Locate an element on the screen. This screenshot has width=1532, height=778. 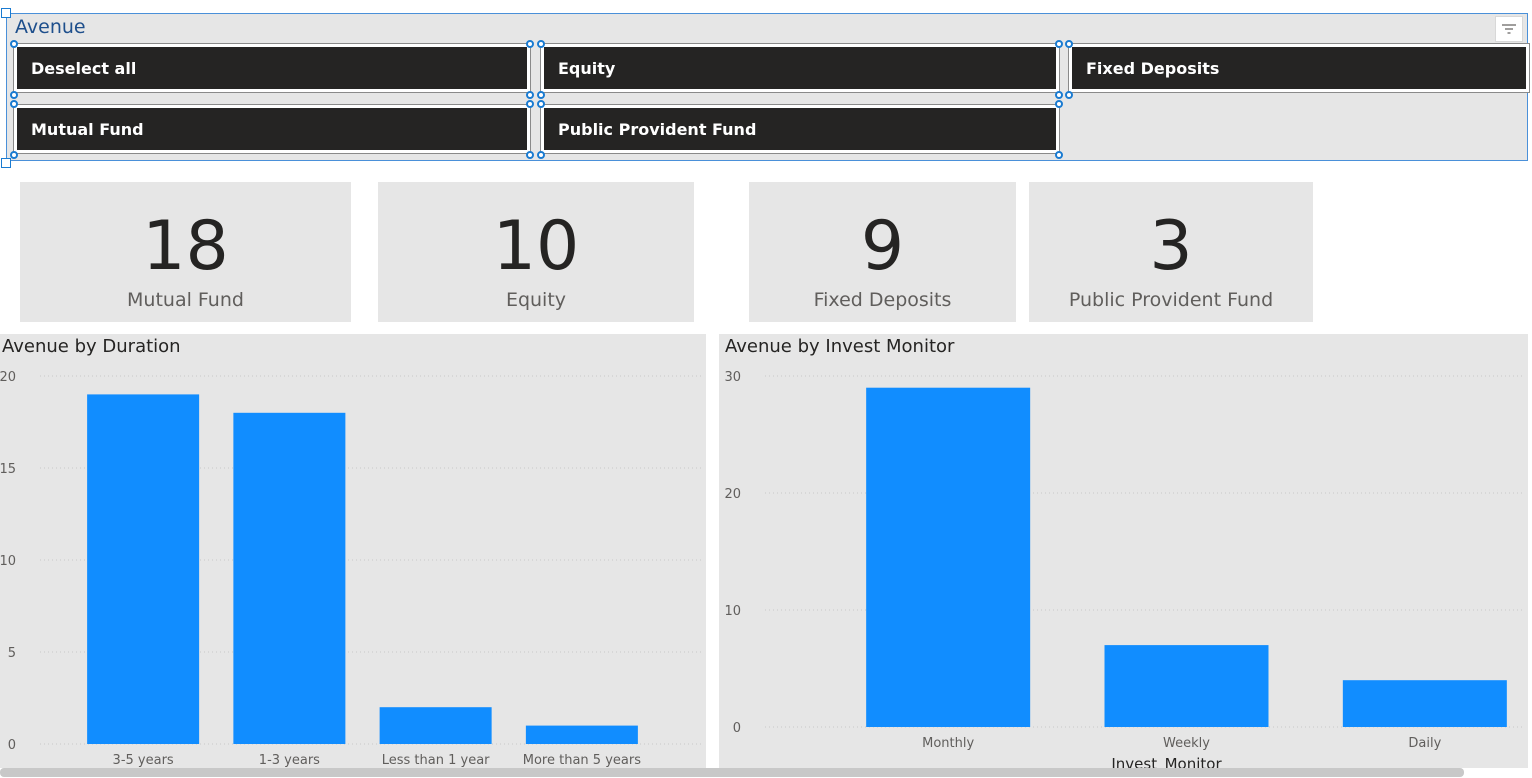
kpi-card-public-provident-fund: 3 Public Provident Fund is located at coordinates (1171, 252).